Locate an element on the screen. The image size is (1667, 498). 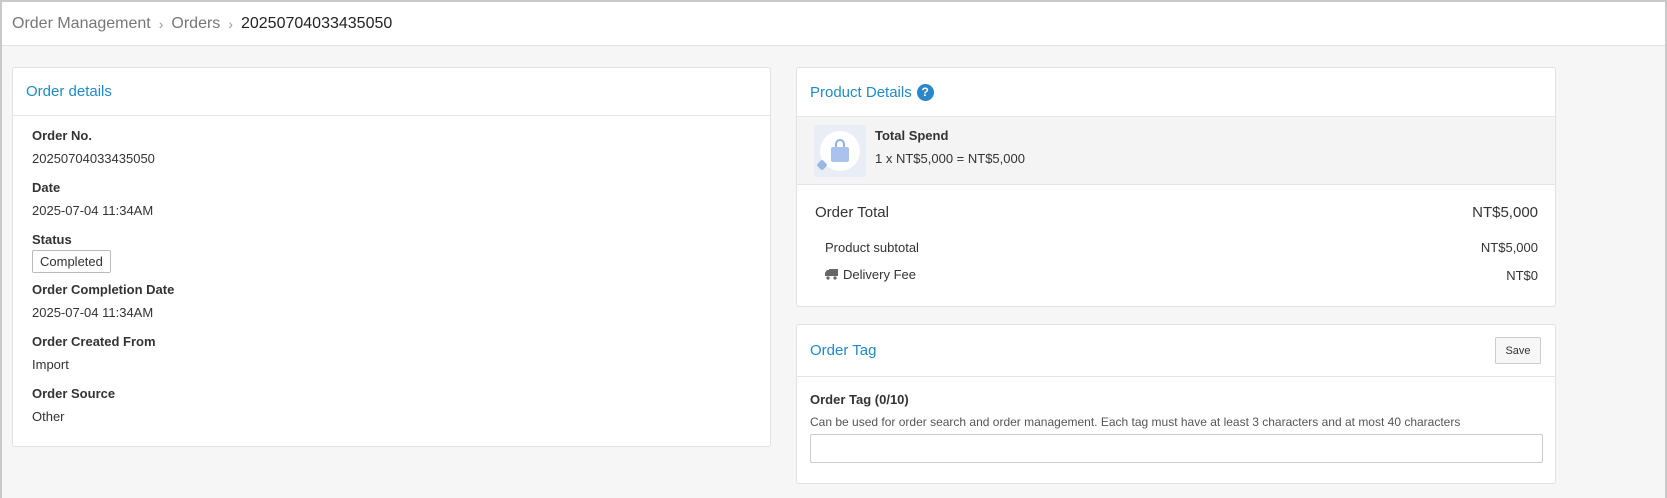
product-thumbnail is located at coordinates (840, 150).